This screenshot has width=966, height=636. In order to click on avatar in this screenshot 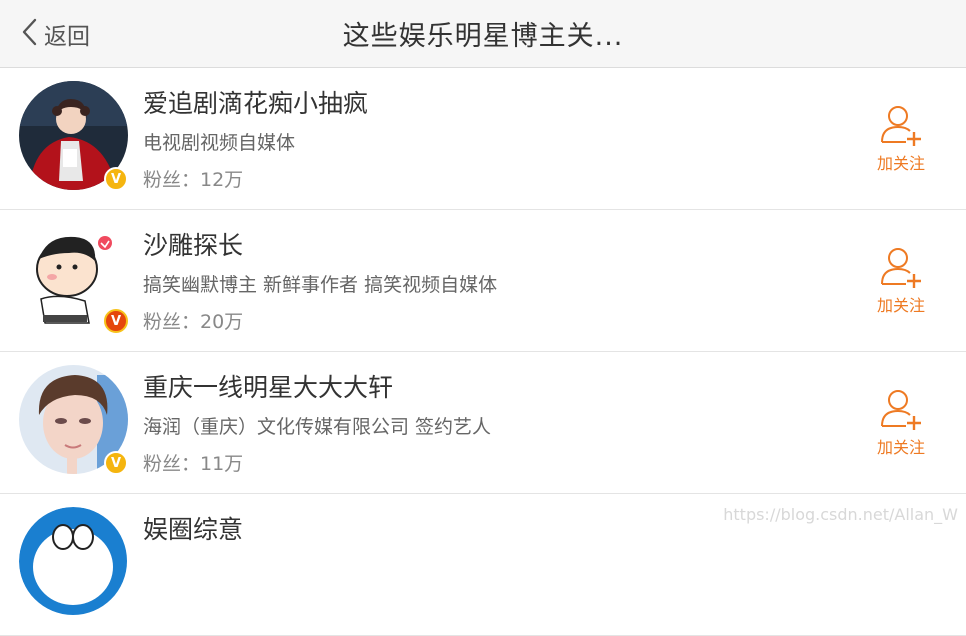, I will do `click(73, 561)`.